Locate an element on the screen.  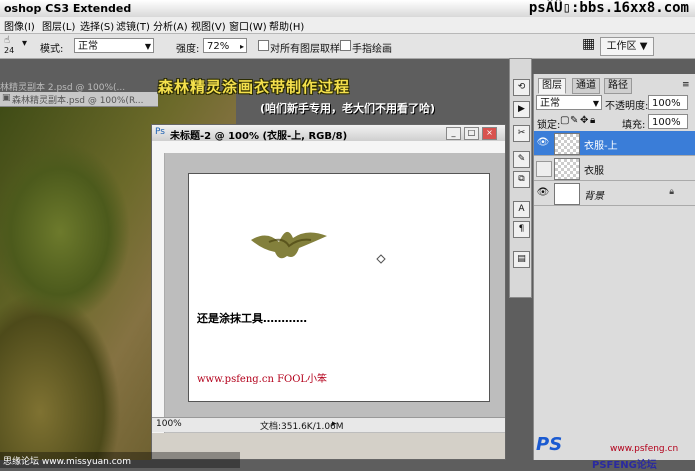
chevron-right-icon: ▸ is located at coordinates (241, 46).